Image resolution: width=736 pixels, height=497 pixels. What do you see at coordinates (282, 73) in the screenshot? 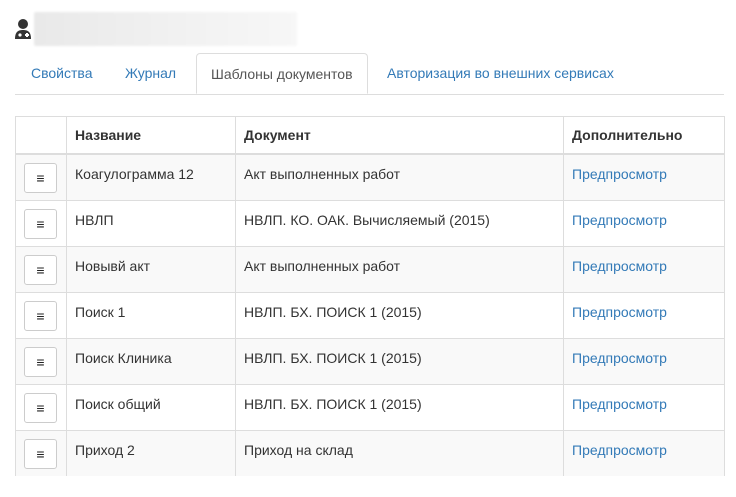
I see `tab-document-templates: Шаблоны документов` at bounding box center [282, 73].